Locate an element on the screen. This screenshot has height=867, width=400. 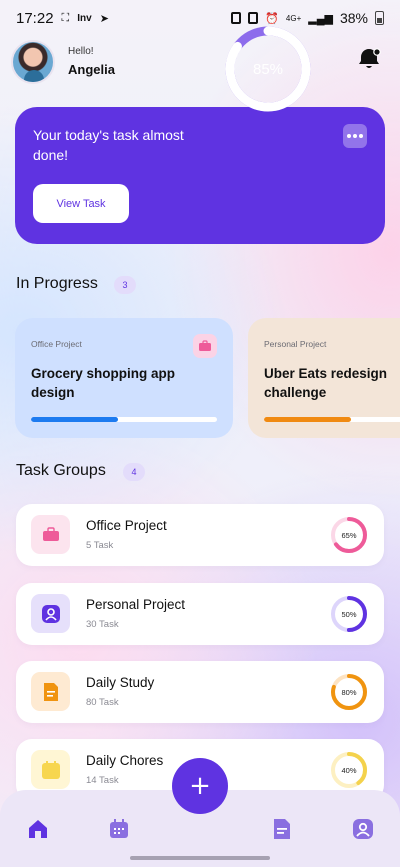
more-options-button is located at coordinates (355, 136).